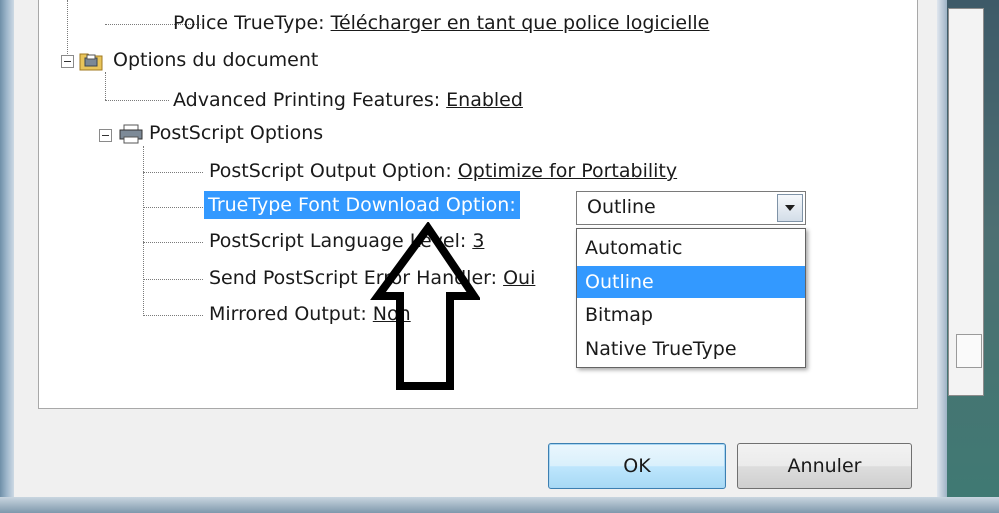  I want to click on tree-item-value: Optimize for Portability, so click(567, 171).